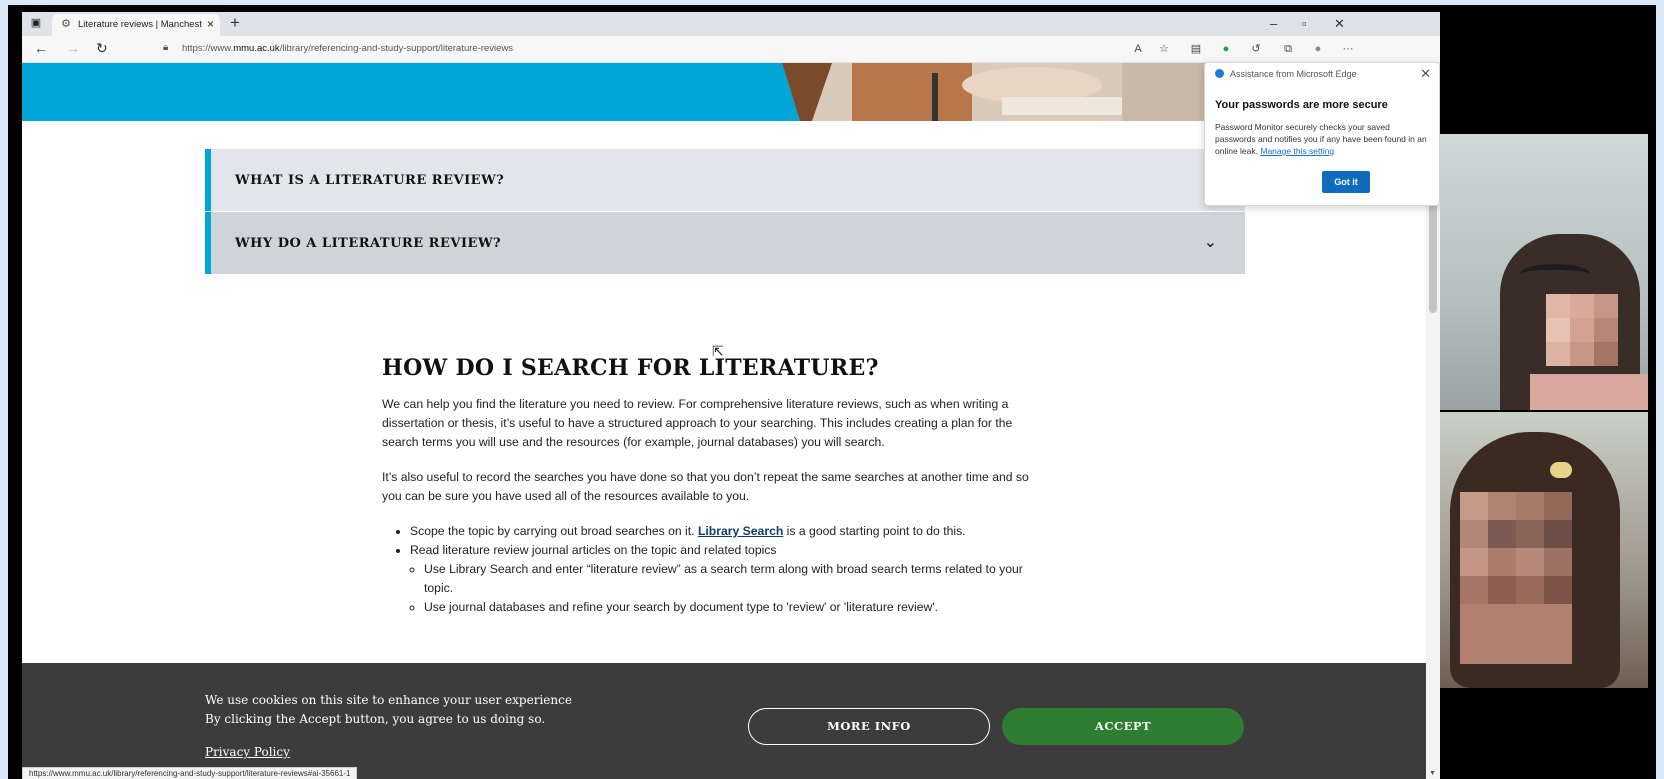 This screenshot has height=779, width=1664. What do you see at coordinates (1138, 49) in the screenshot?
I see `read-aloud-icon: A` at bounding box center [1138, 49].